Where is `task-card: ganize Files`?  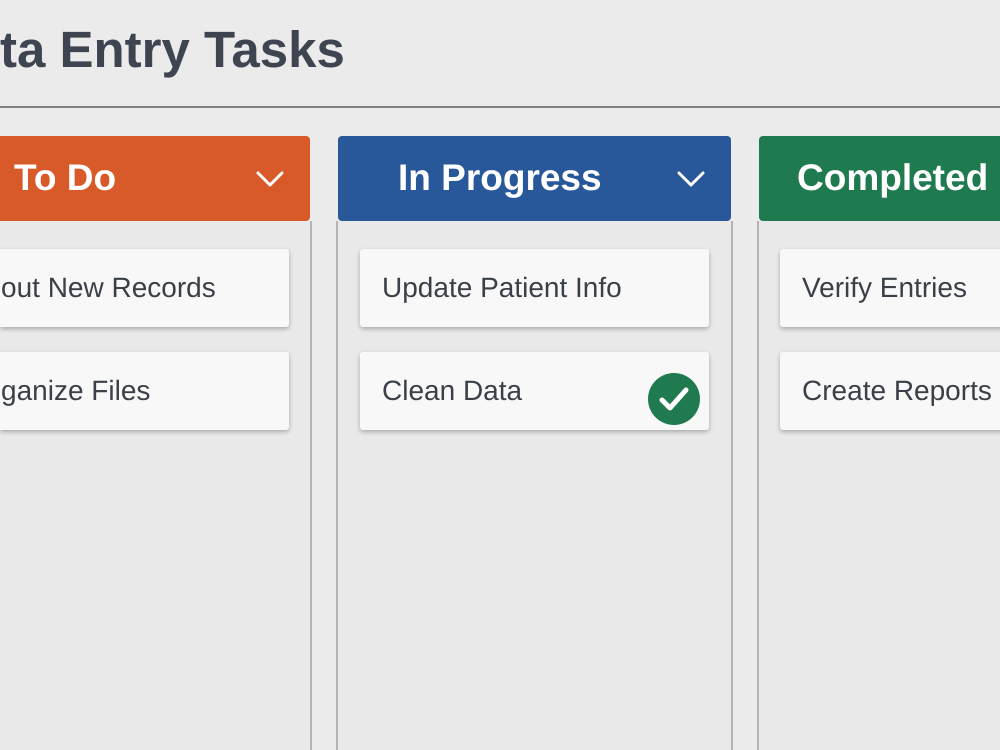
task-card: ganize Files is located at coordinates (144, 391).